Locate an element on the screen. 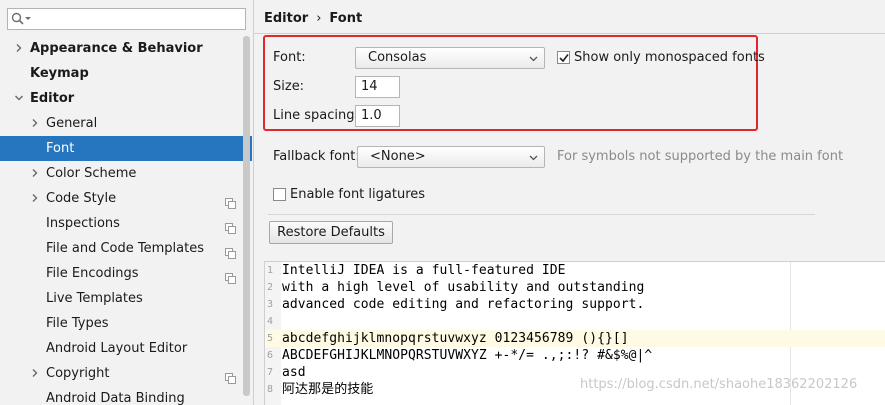 The height and width of the screenshot is (405, 885). line-number: 1 is located at coordinates (270, 270).